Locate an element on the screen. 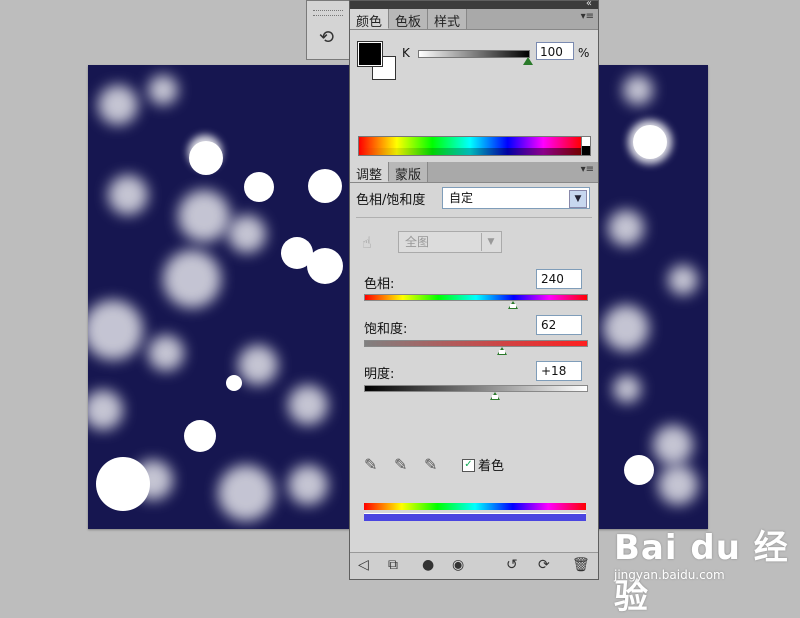  saturation-slider is located at coordinates (476, 343).